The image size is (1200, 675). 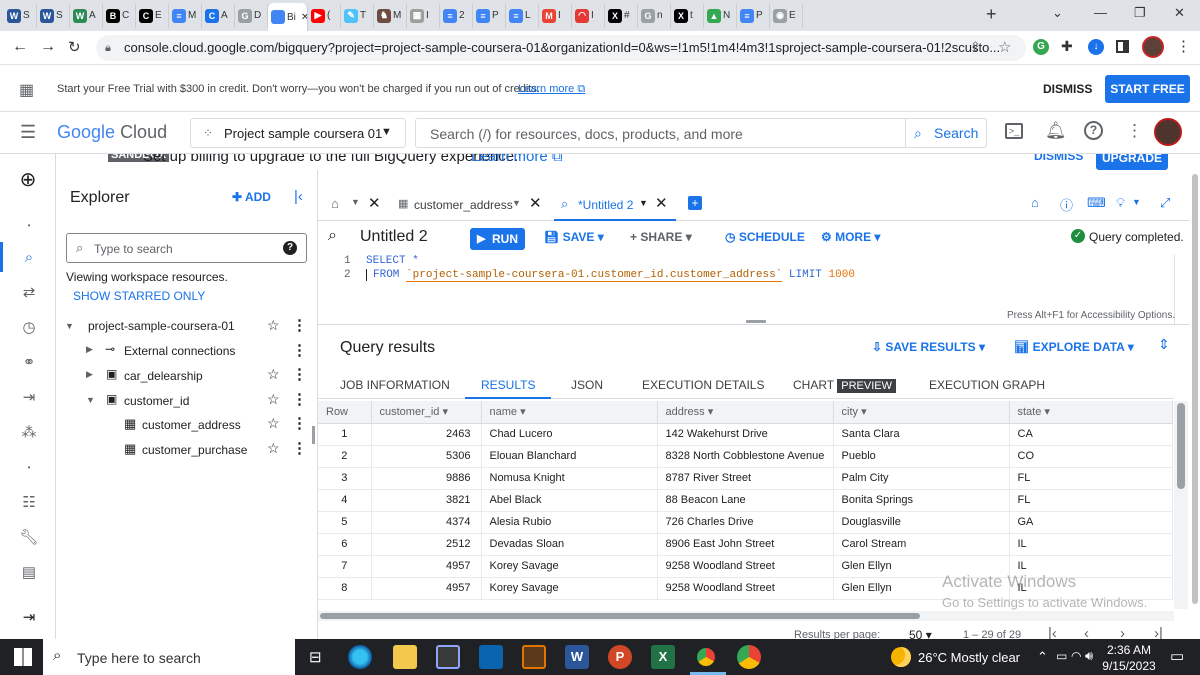 I want to click on notification-center-icon: ▭, so click(x=1177, y=656).